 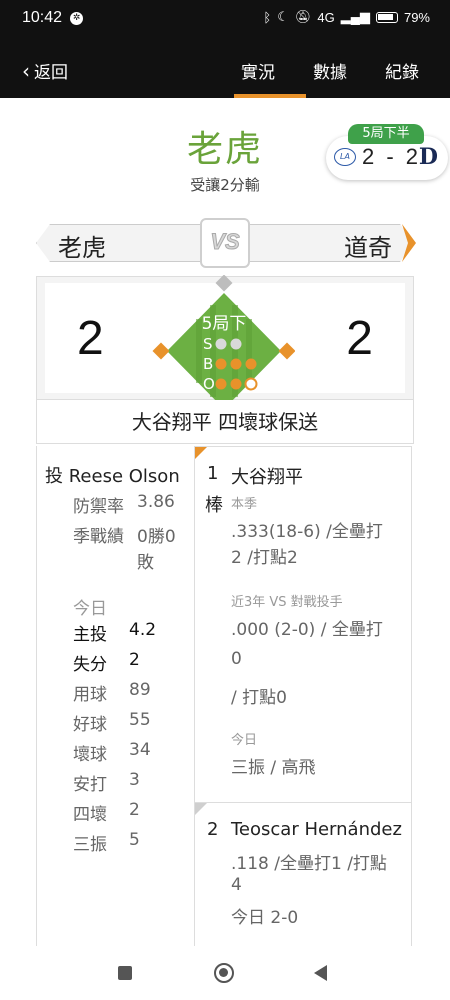 I want to click on game-header: 老虎 受讓2分輸 LA 2 - 2 D 5局下半, so click(x=225, y=158).